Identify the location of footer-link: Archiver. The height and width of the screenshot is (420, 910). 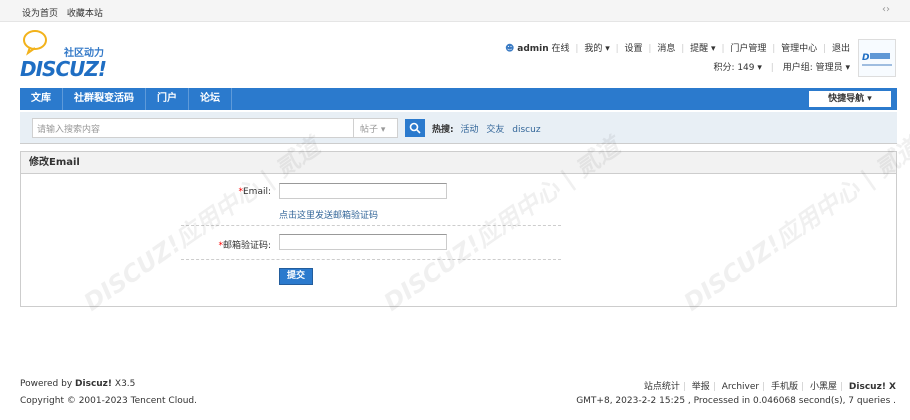
(740, 387).